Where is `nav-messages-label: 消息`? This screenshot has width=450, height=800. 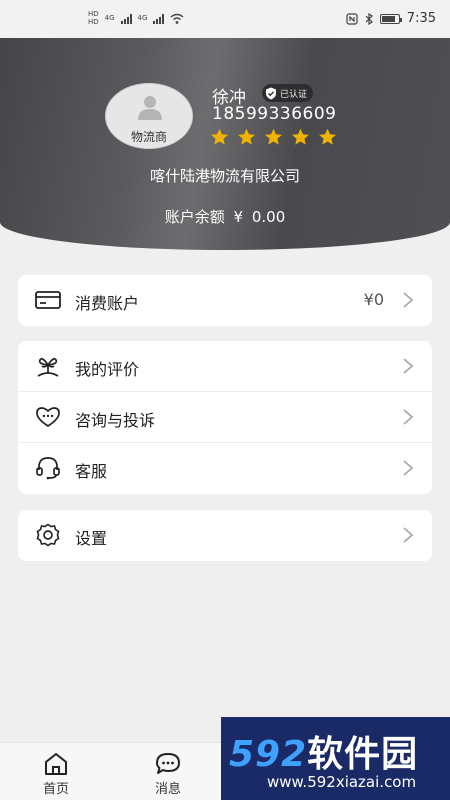 nav-messages-label: 消息 is located at coordinates (167, 789).